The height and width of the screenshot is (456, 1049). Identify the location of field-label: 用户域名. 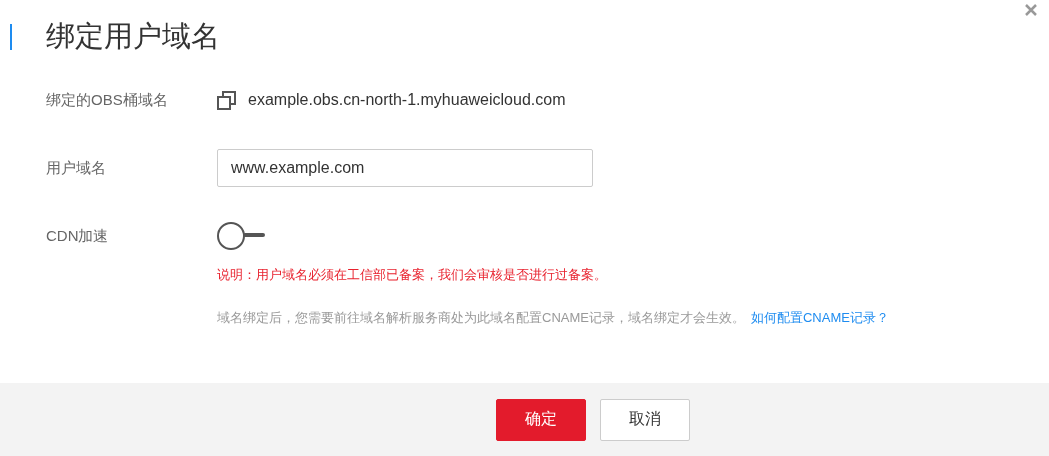
(76, 168).